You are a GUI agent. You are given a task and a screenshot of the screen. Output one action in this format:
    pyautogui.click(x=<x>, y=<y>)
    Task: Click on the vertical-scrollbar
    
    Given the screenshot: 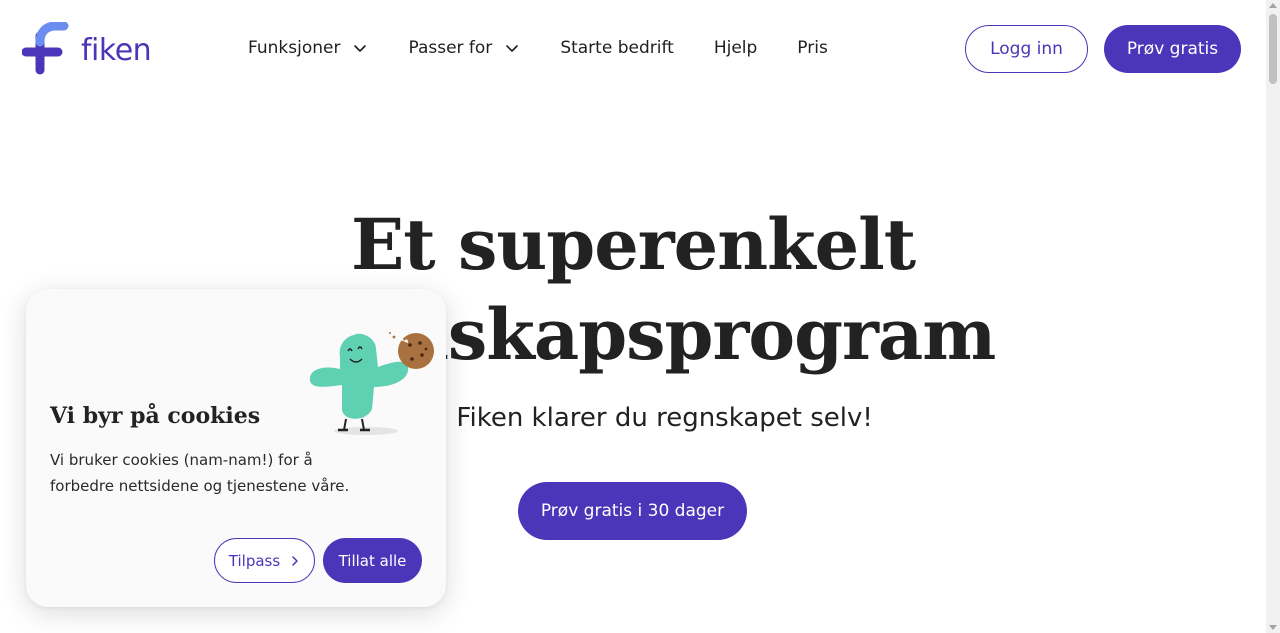 What is the action you would take?
    pyautogui.click(x=1273, y=316)
    